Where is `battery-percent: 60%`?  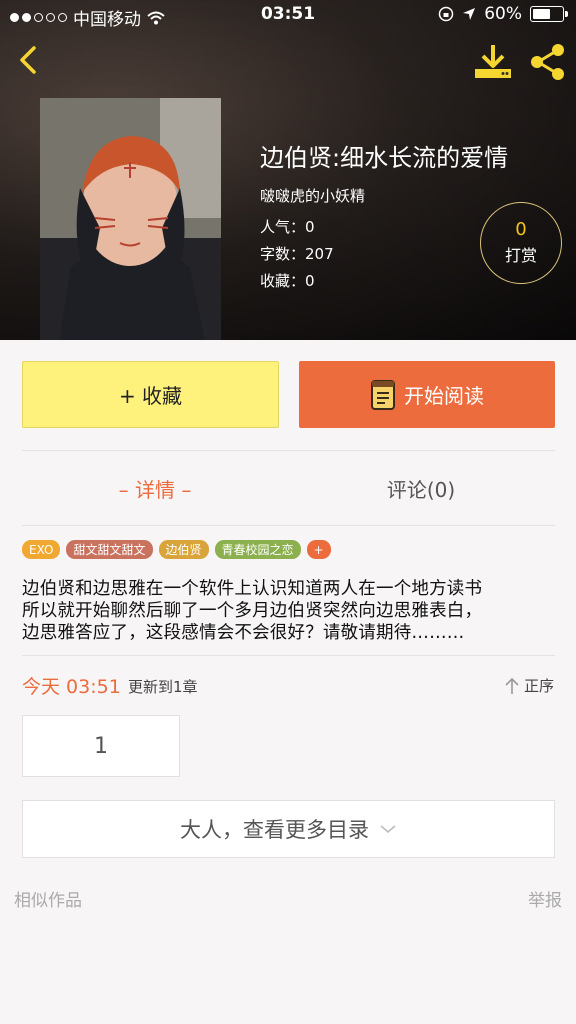 battery-percent: 60% is located at coordinates (503, 14).